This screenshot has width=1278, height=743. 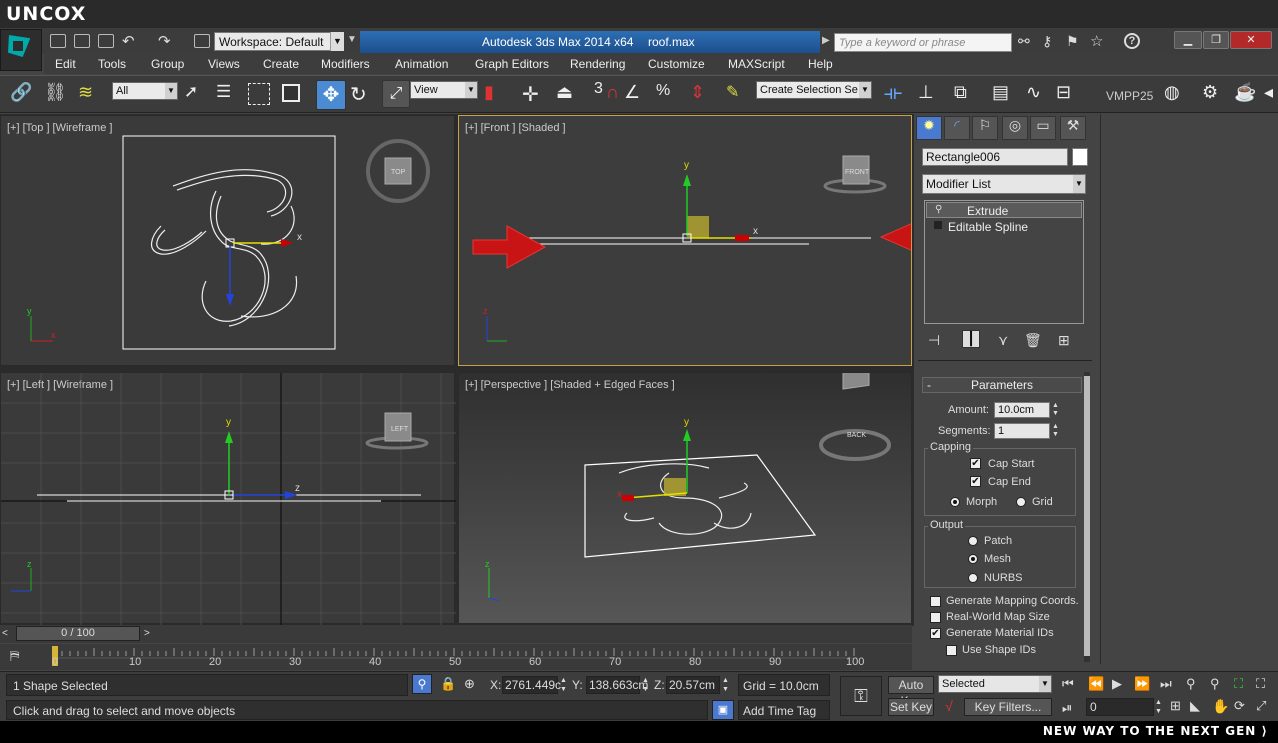 I want to click on grid-radio, so click(x=1021, y=502).